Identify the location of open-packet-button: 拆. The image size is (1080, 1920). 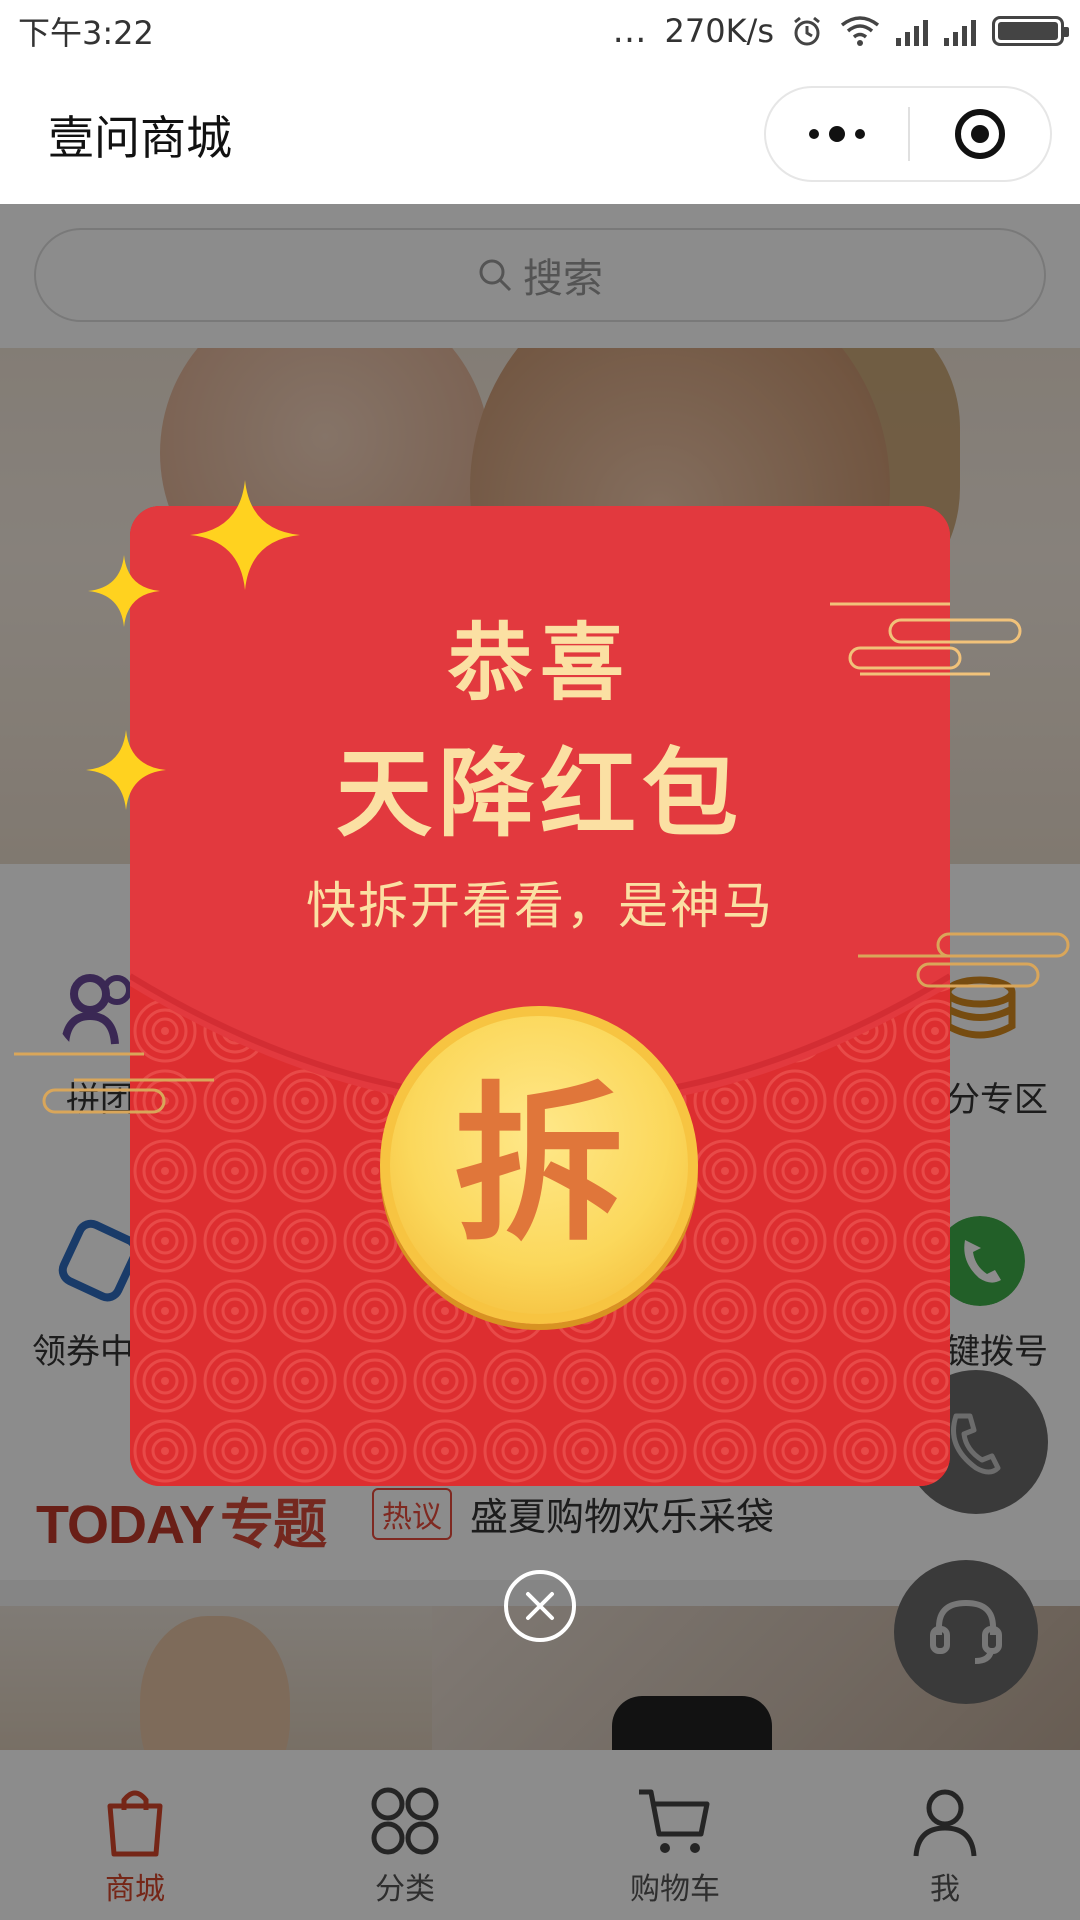
(539, 1165).